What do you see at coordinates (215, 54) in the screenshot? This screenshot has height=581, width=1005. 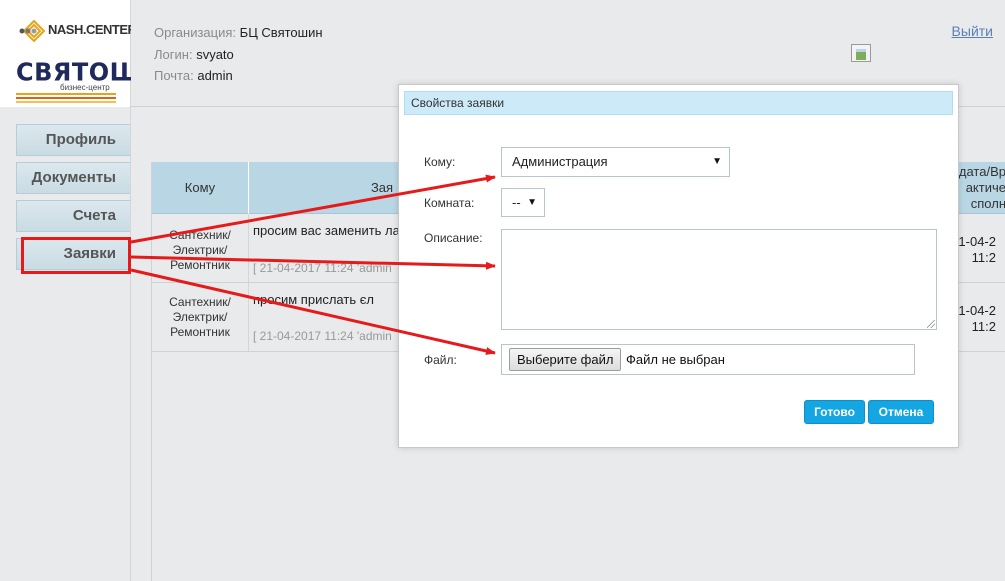 I see `login-value: svyato` at bounding box center [215, 54].